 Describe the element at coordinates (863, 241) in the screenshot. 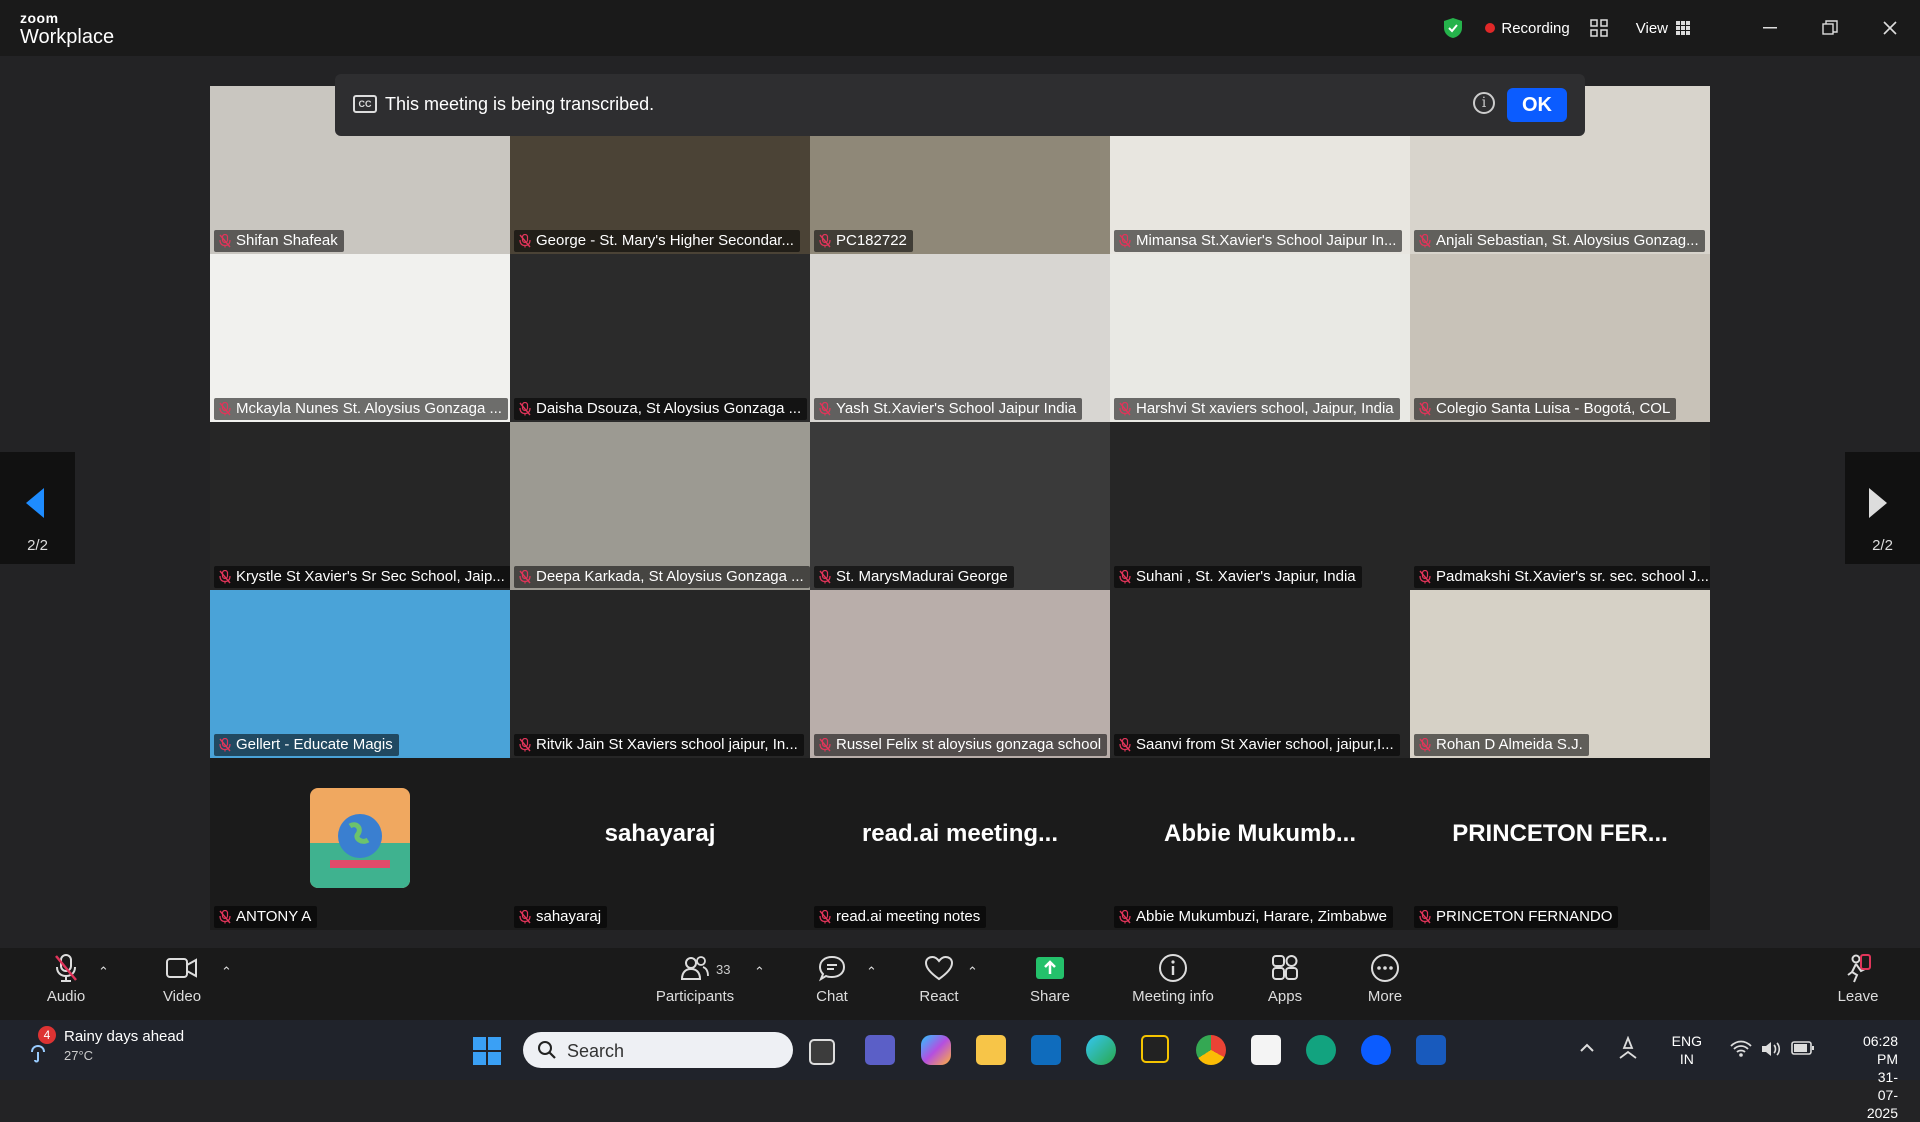

I see `participant-name: PC182722` at that location.